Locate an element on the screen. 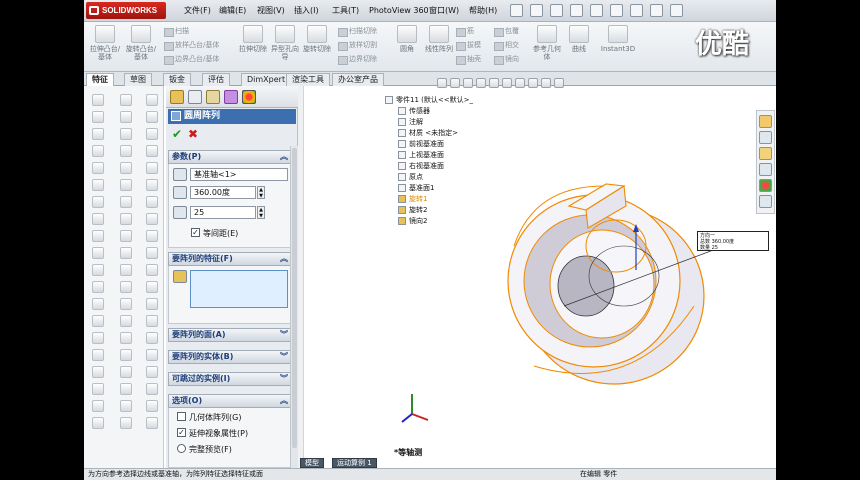 The image size is (860, 480). tree-item-material: 材质 <未指定> is located at coordinates (428, 133).